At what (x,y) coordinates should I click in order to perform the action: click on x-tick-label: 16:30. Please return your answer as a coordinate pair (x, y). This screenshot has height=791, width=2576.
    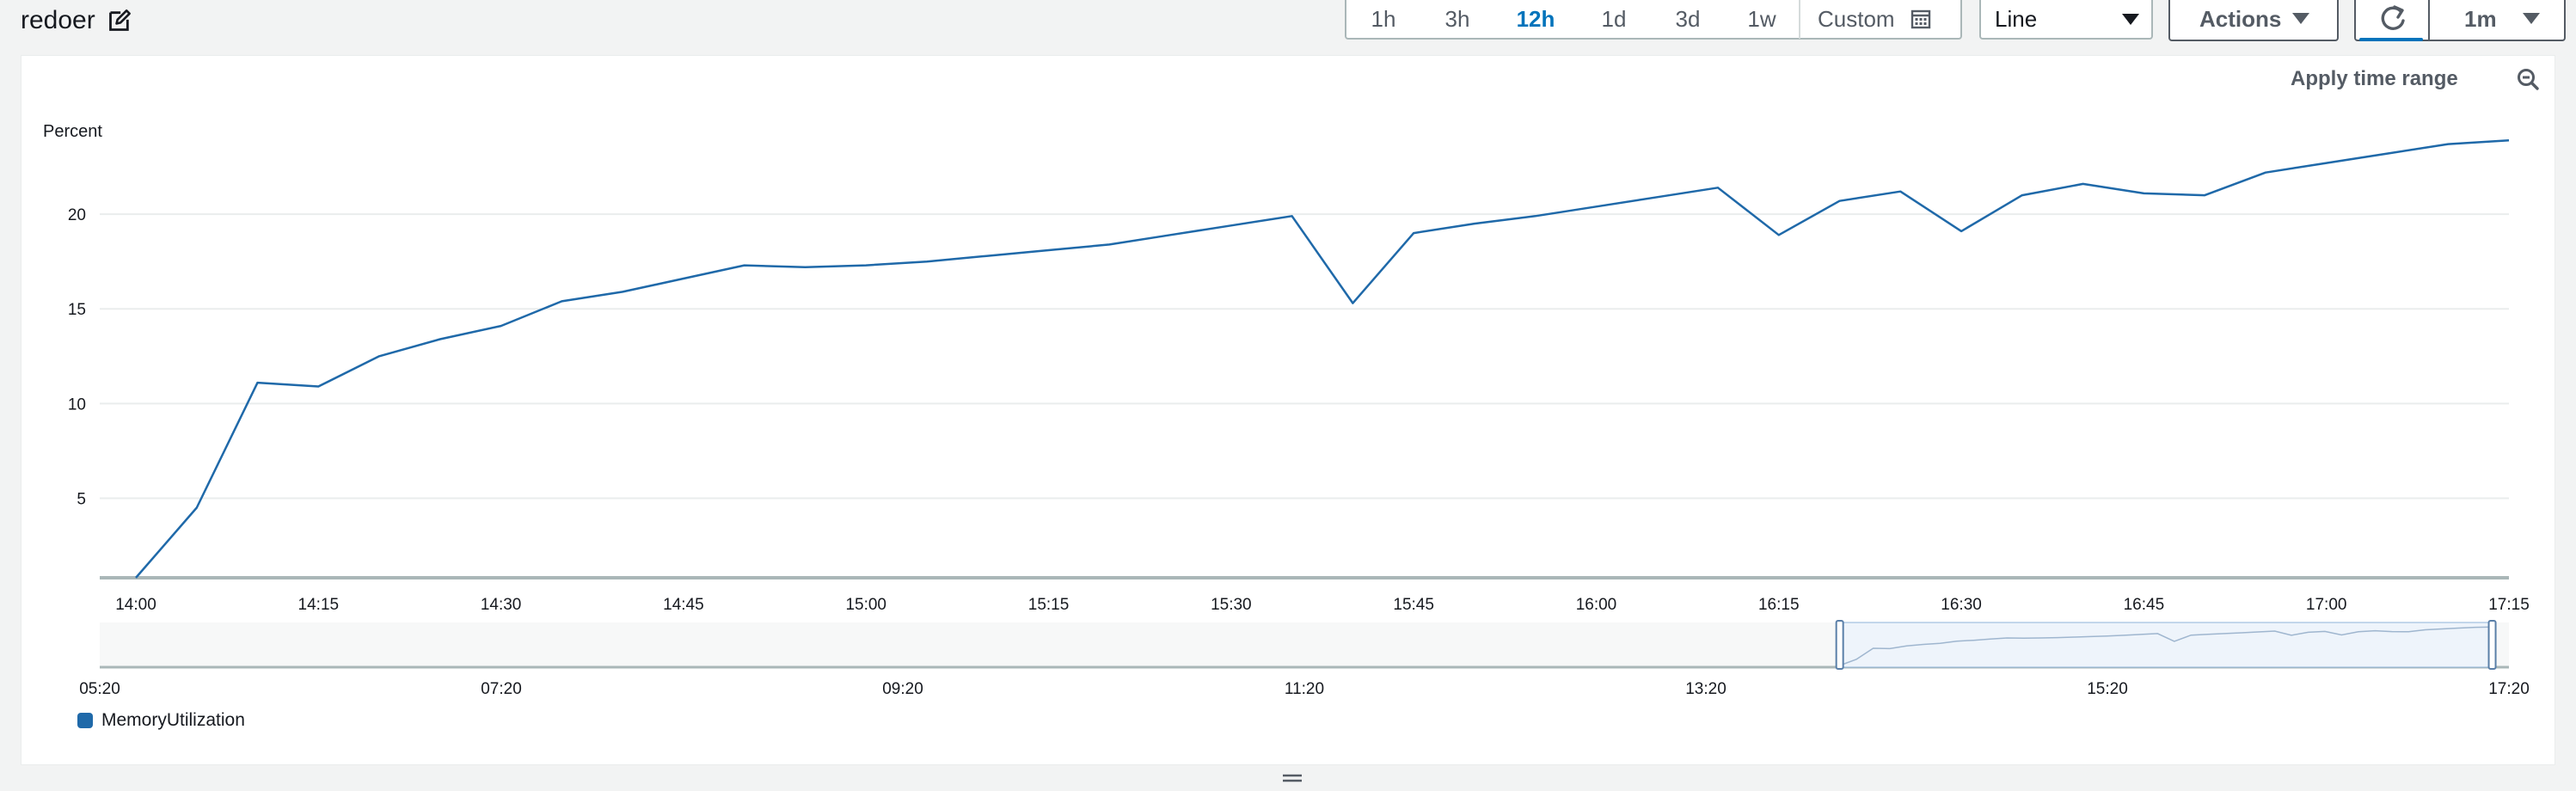
    Looking at the image, I should click on (1962, 605).